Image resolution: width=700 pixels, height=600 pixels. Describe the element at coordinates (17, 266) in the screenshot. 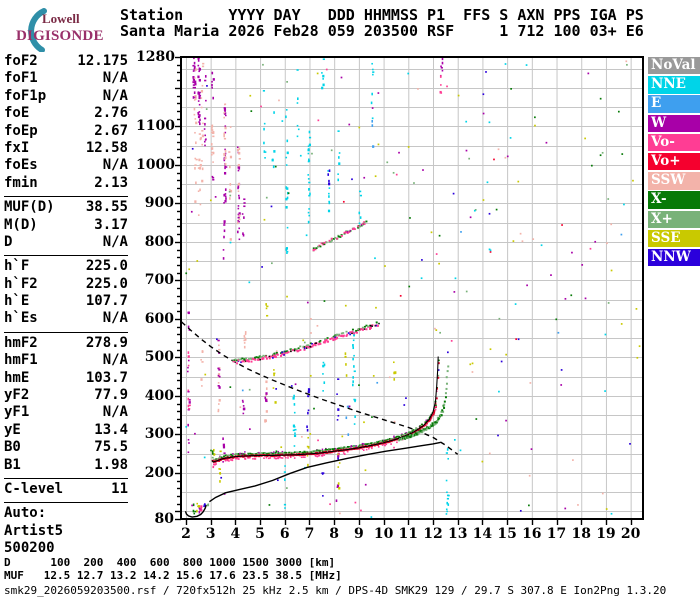

I see `param-label: h`F` at that location.